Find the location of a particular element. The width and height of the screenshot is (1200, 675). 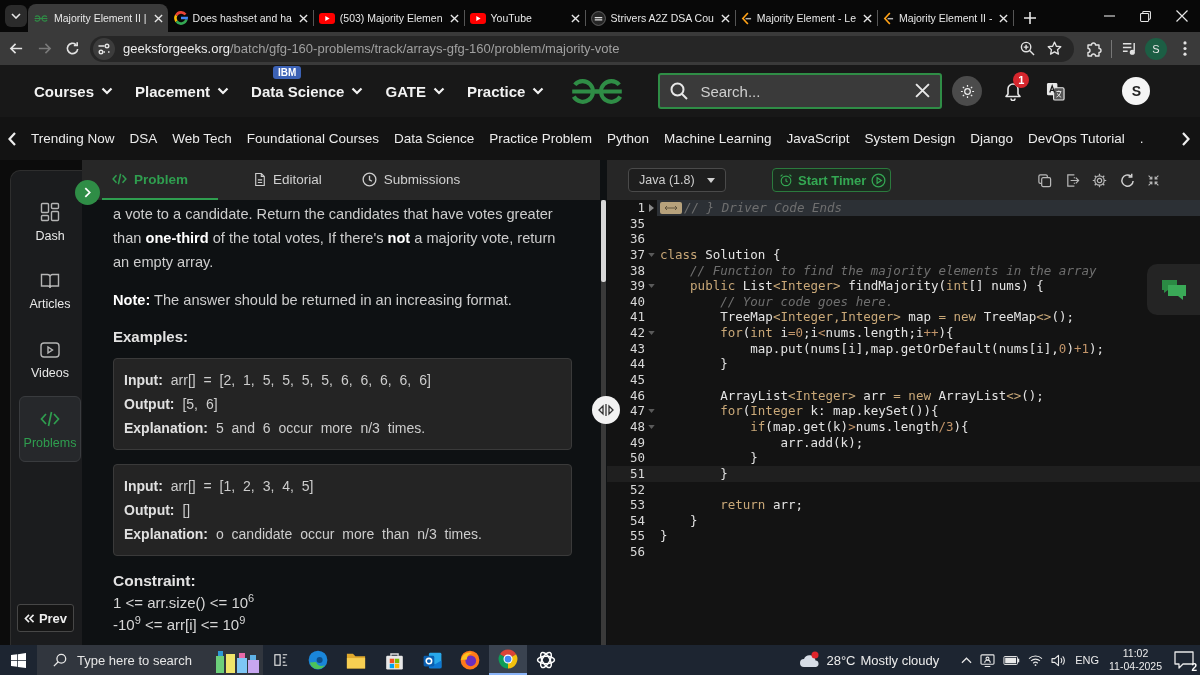

language-dropdown: Java (1.8) is located at coordinates (677, 180).